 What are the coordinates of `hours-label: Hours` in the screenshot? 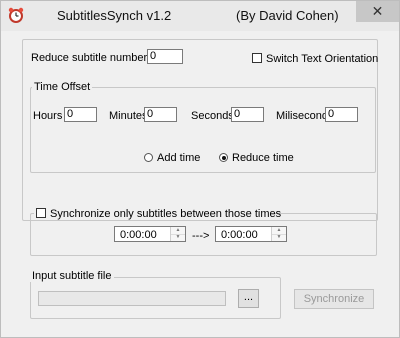 It's located at (48, 116).